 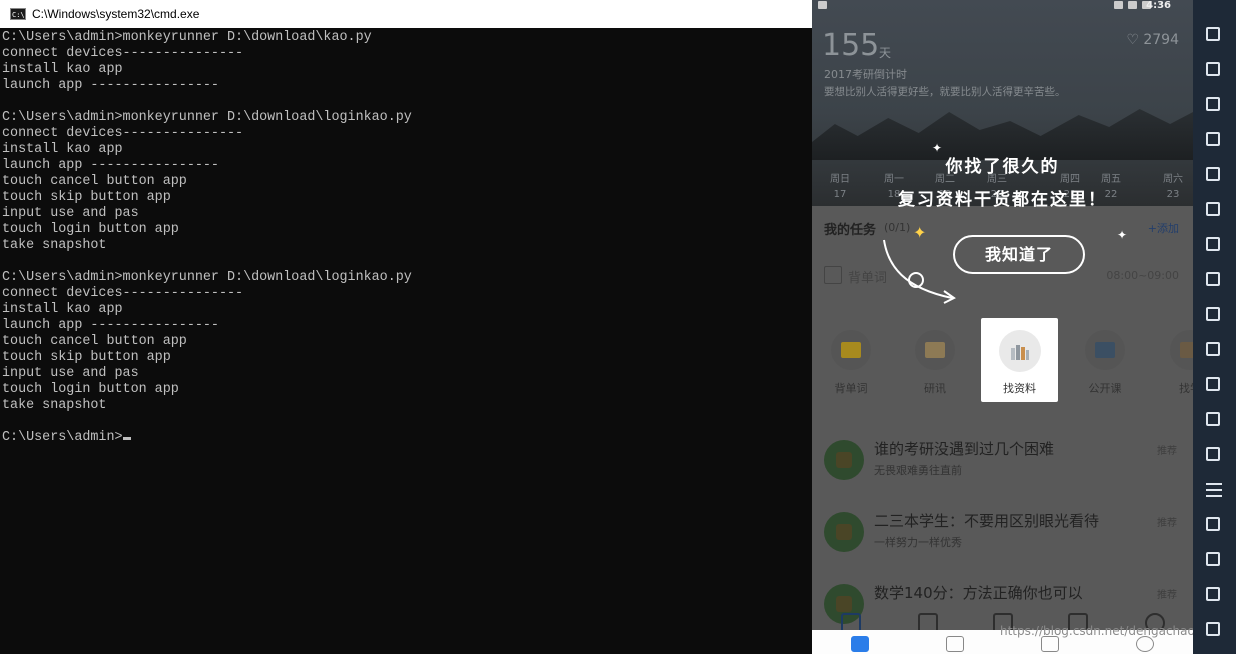 What do you see at coordinates (1214, 280) in the screenshot?
I see `volume-down-icon` at bounding box center [1214, 280].